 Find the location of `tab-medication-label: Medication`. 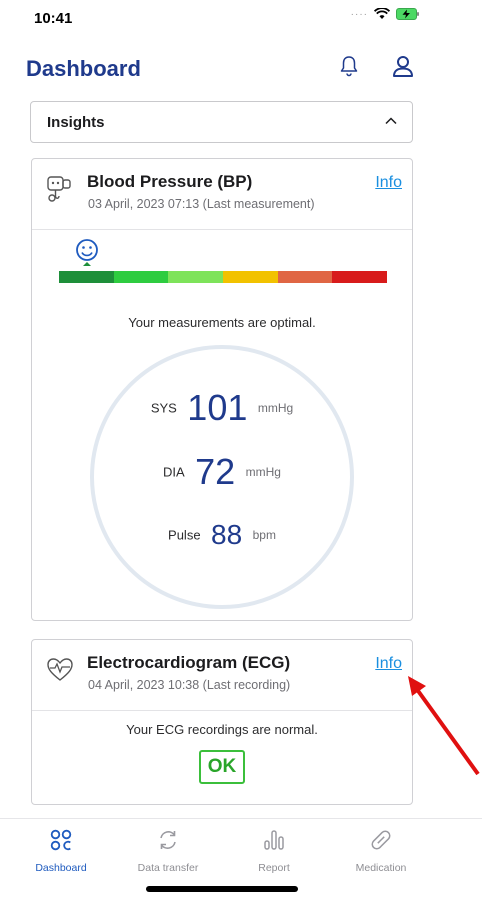

tab-medication-label: Medication is located at coordinates (381, 868).